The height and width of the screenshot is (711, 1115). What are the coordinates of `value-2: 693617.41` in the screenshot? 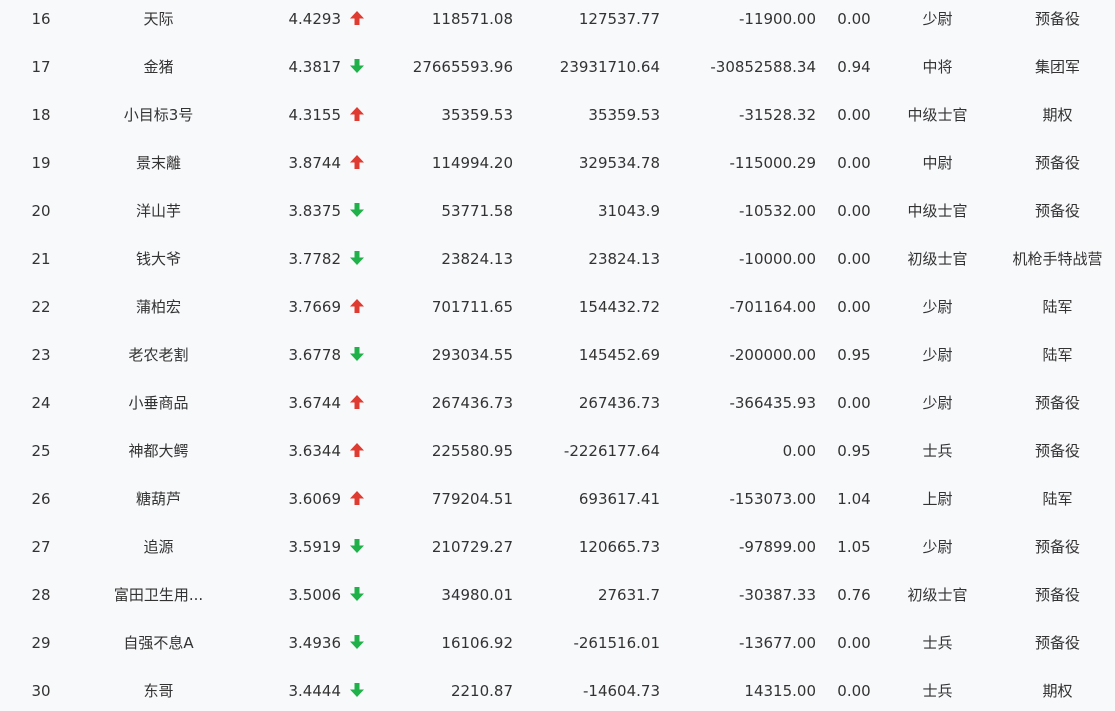 It's located at (619, 499).